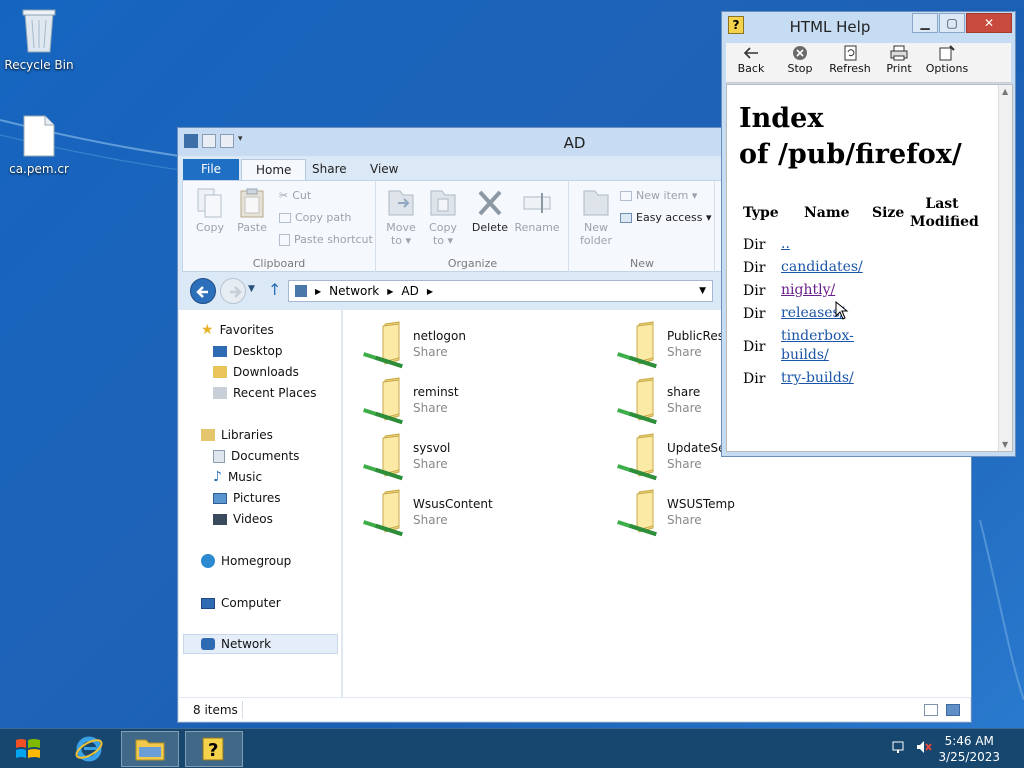 The height and width of the screenshot is (768, 1024). Describe the element at coordinates (750, 53) in the screenshot. I see `back-arrow-icon` at that location.